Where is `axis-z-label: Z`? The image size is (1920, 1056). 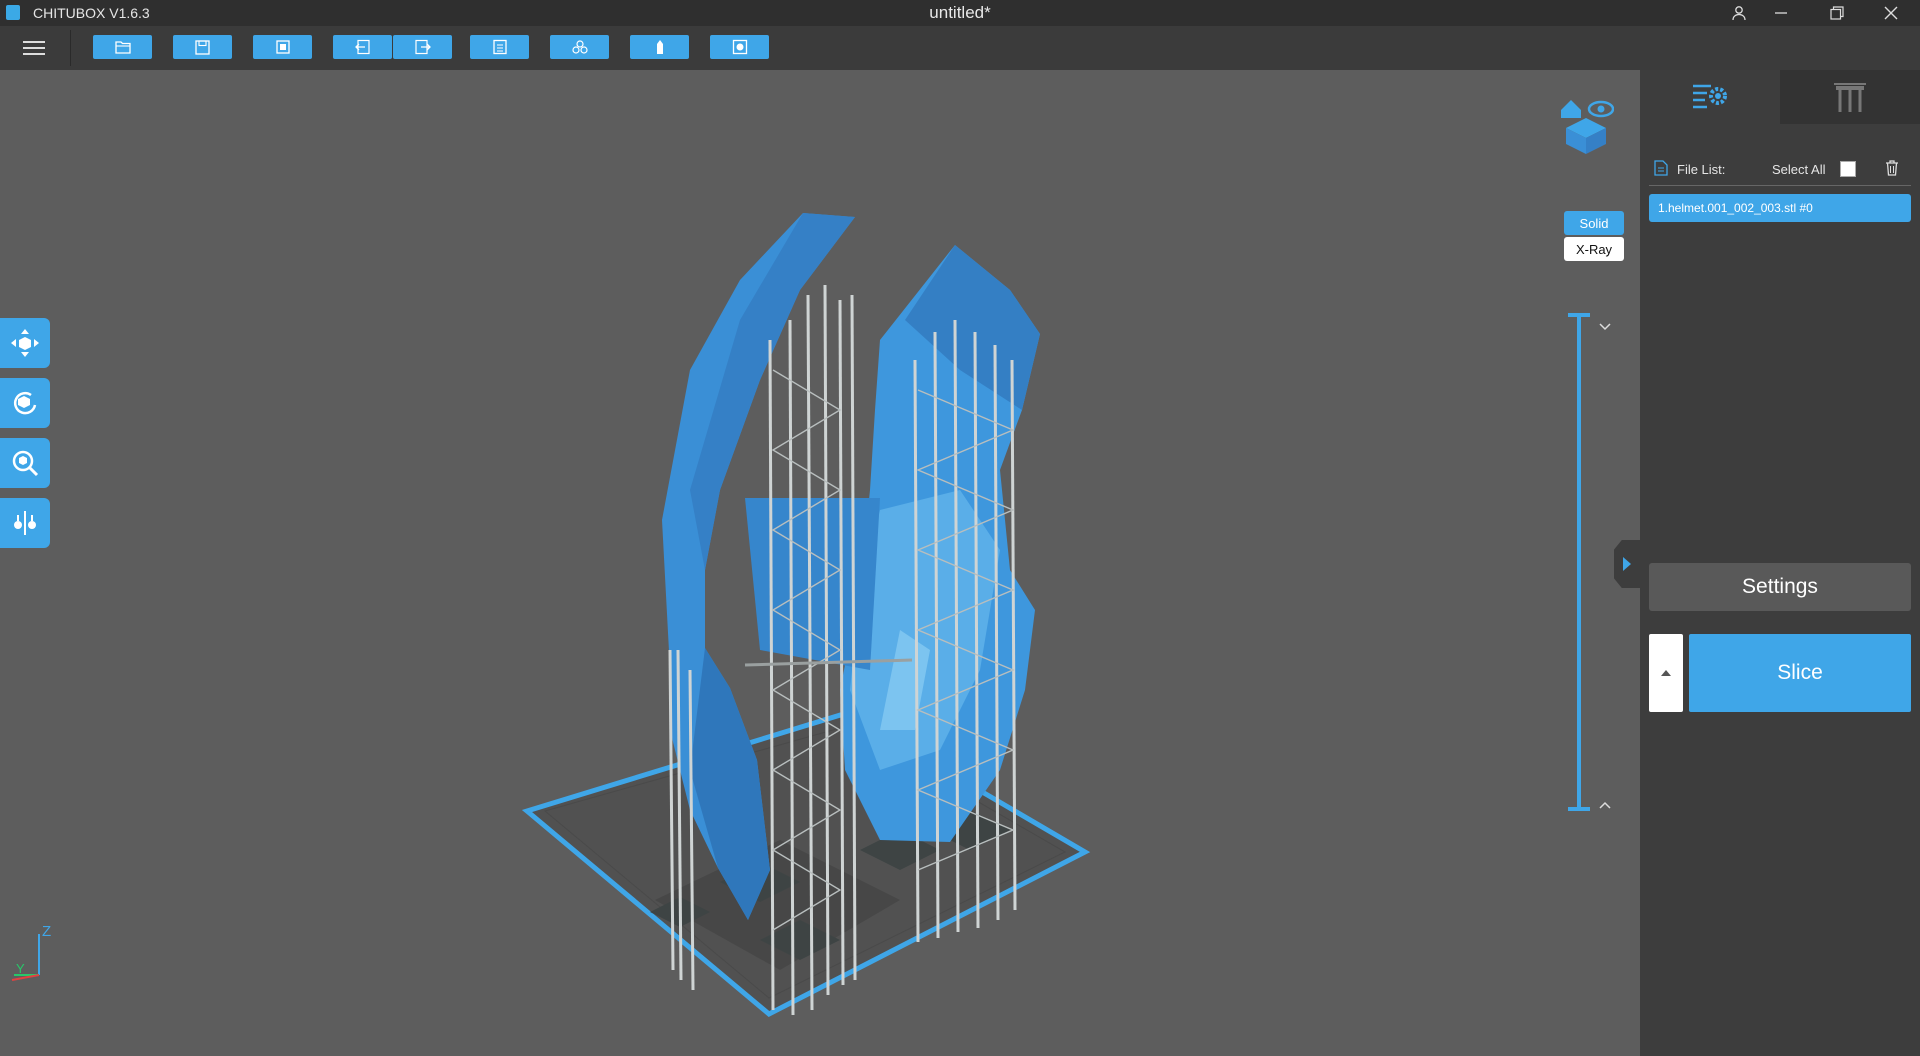
axis-z-label: Z is located at coordinates (46, 931).